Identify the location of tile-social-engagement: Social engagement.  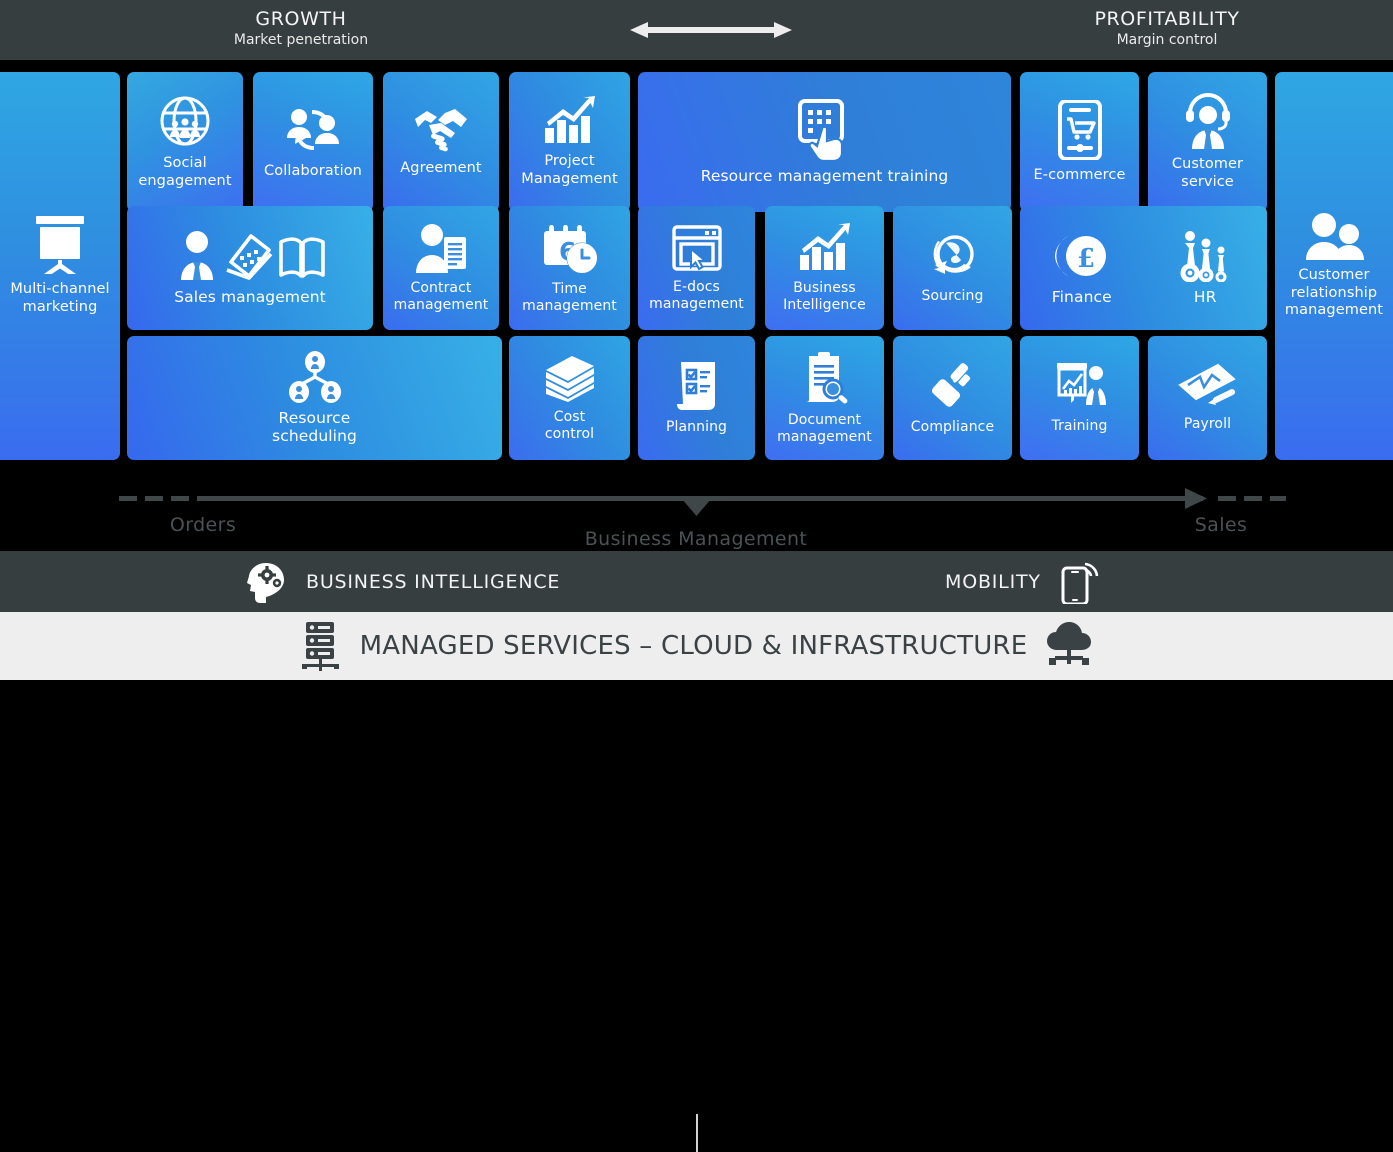
(185, 142).